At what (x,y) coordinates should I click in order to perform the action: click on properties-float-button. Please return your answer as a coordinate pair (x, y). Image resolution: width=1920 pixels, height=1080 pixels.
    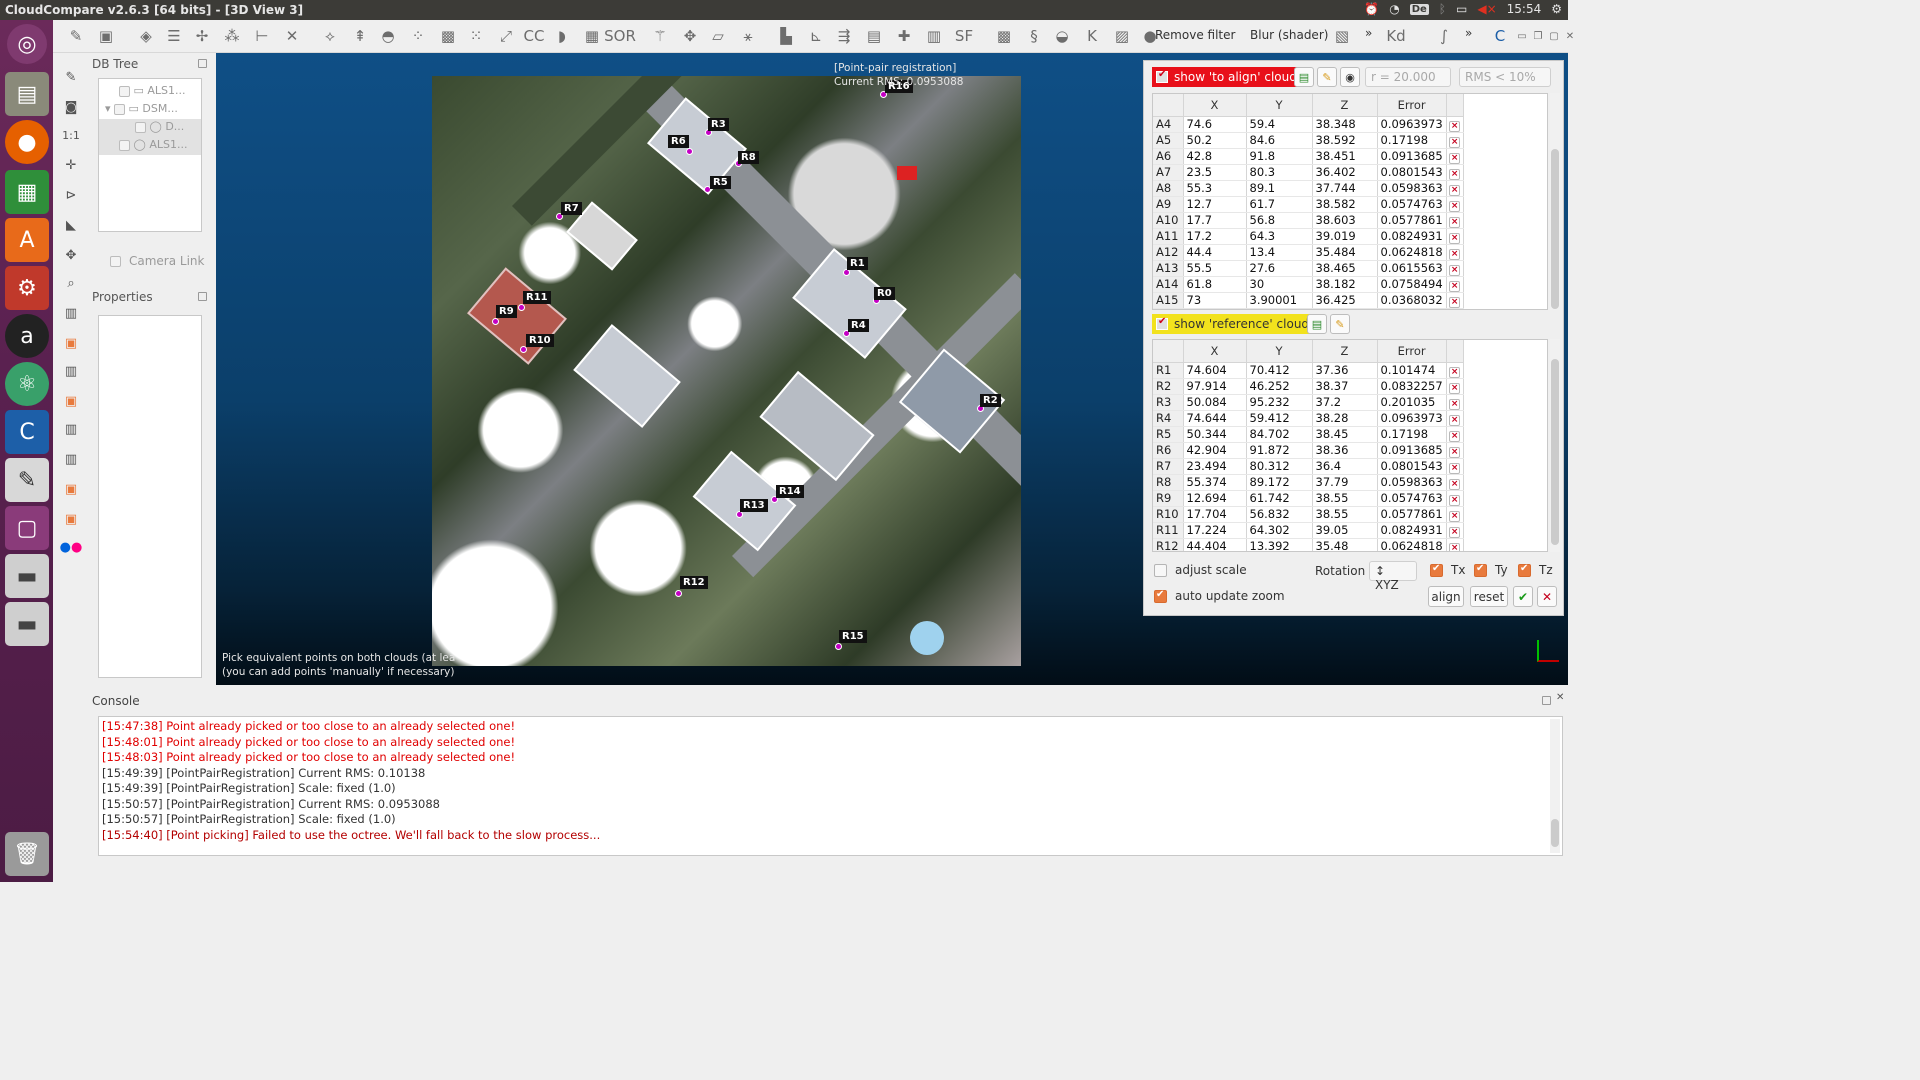
    Looking at the image, I should click on (202, 296).